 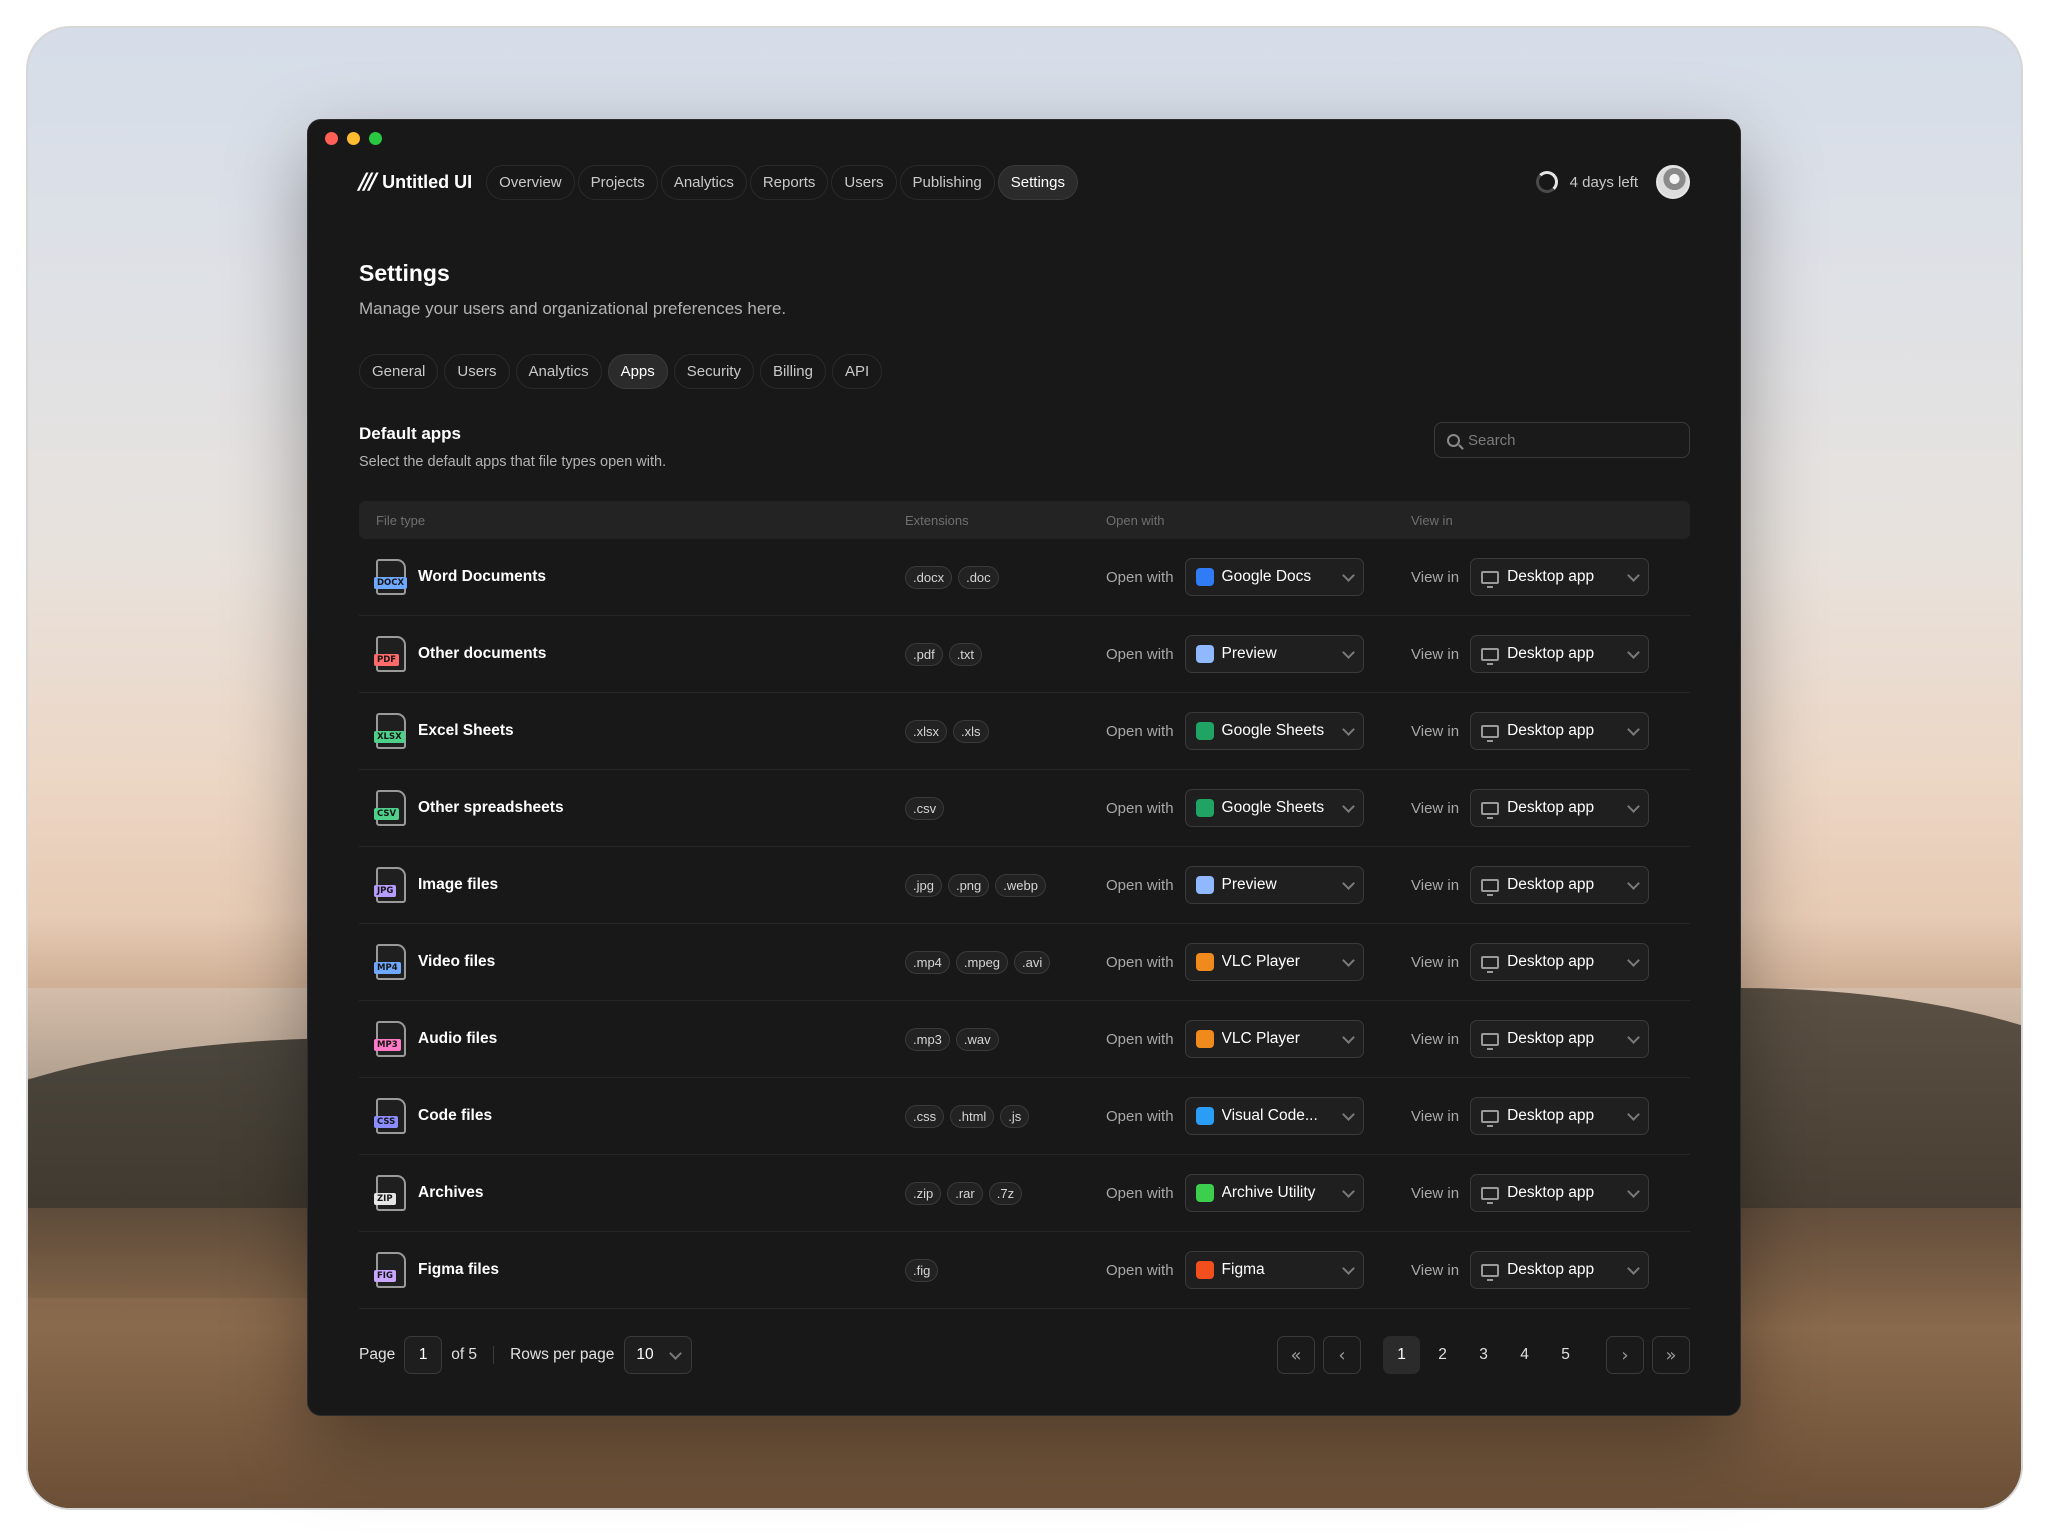 I want to click on page-number-3: 3, so click(x=1483, y=1355).